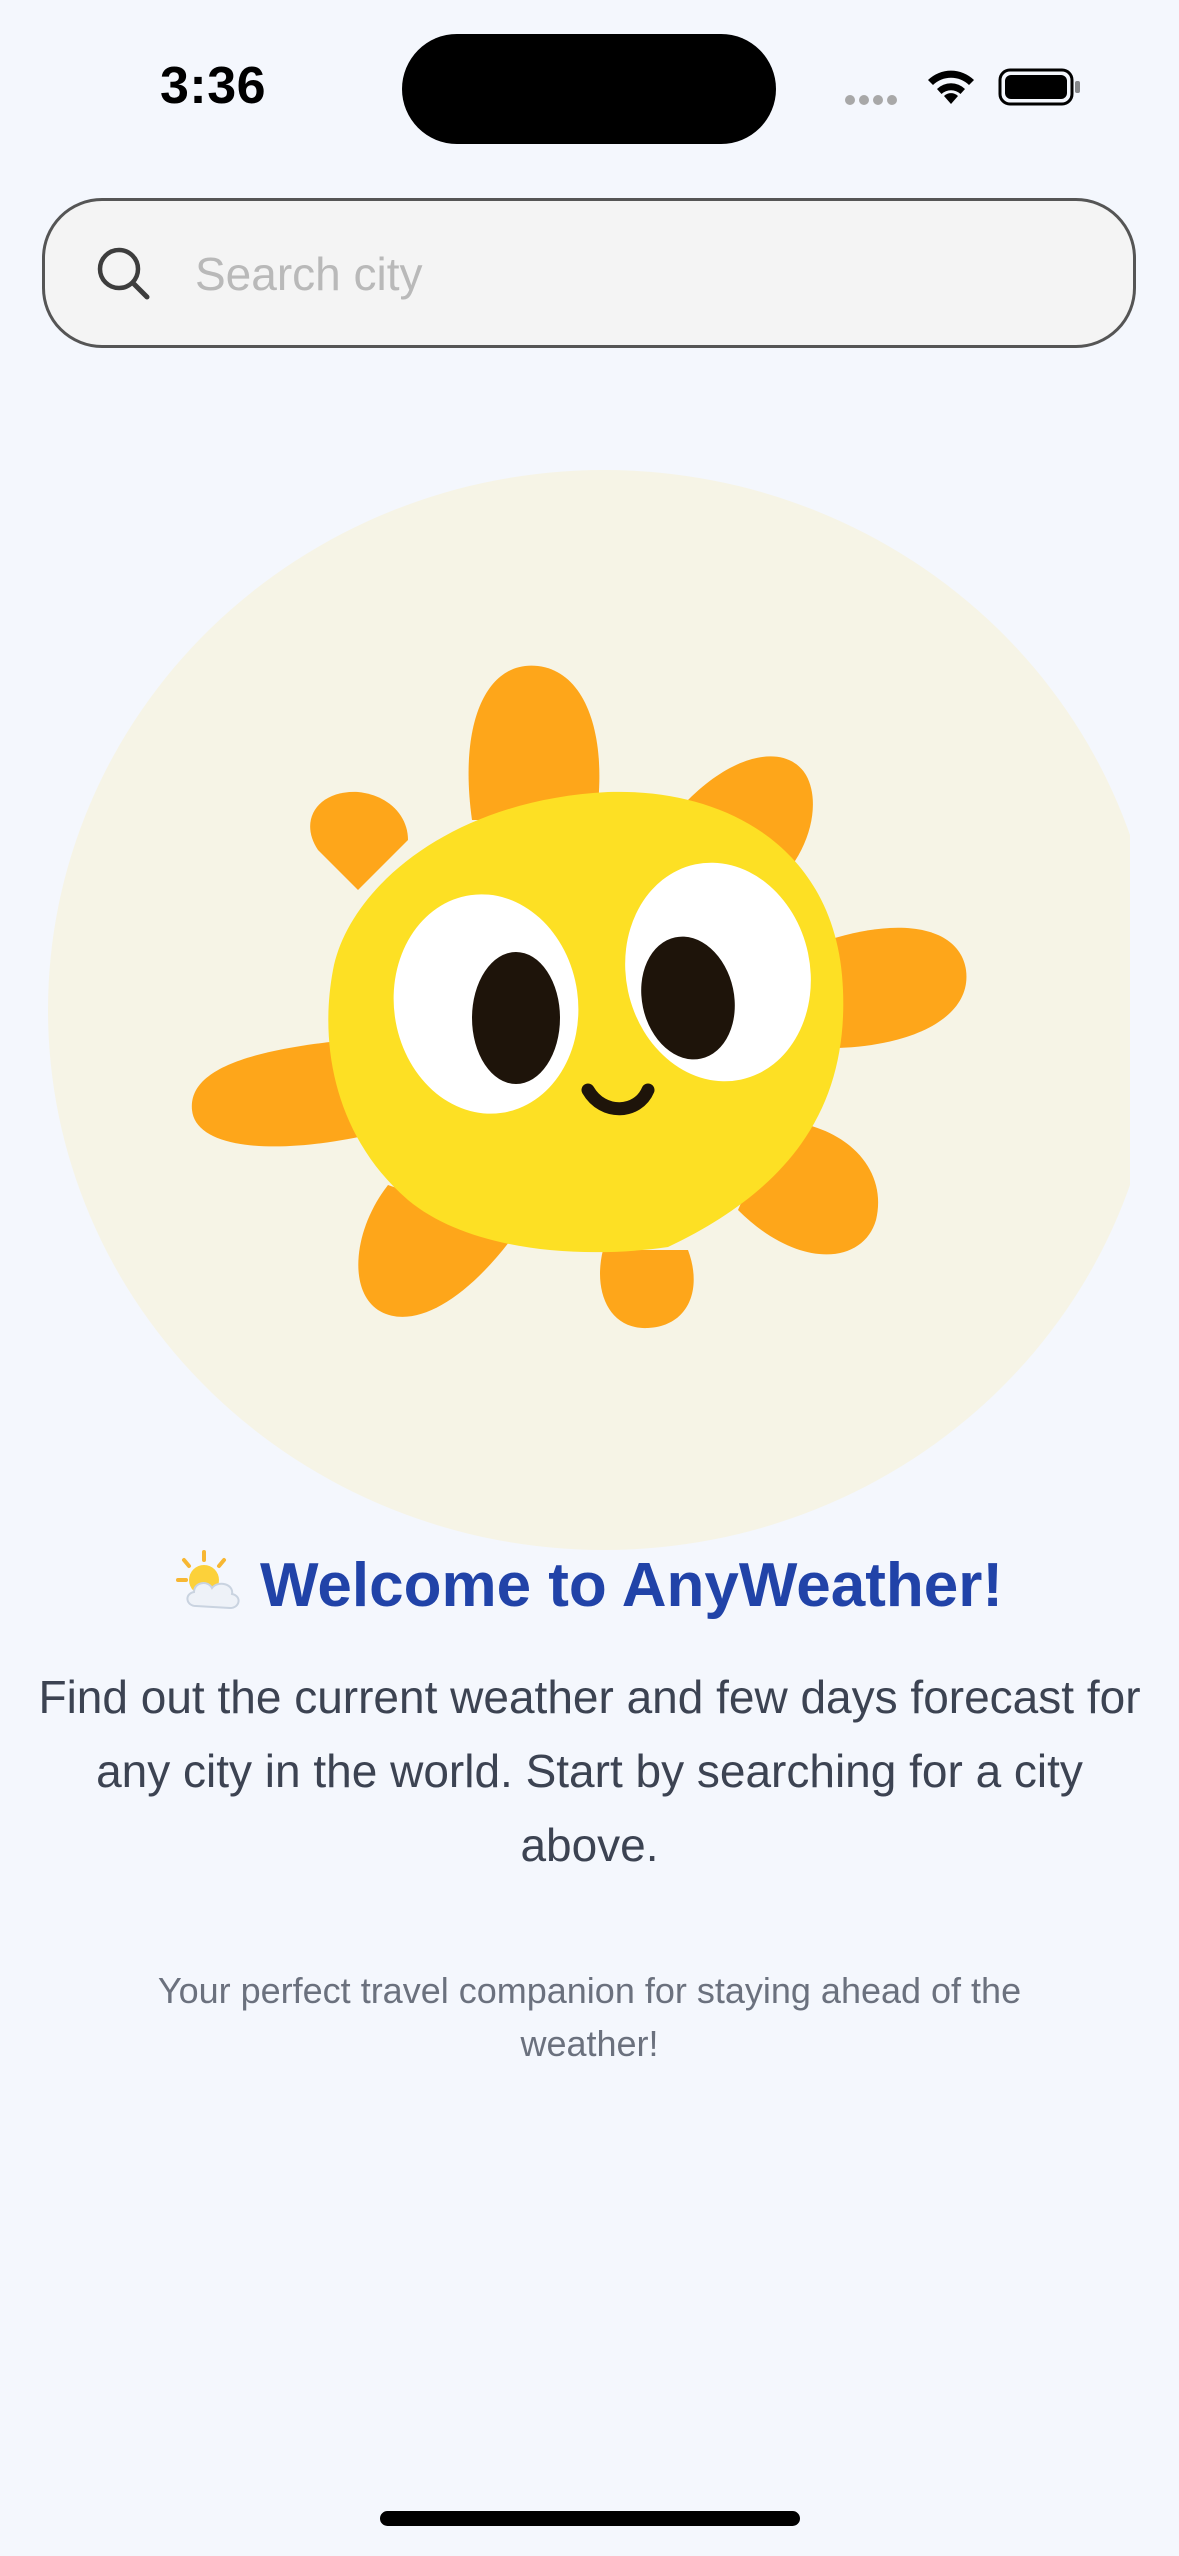 The width and height of the screenshot is (1179, 2556). Describe the element at coordinates (631, 1585) in the screenshot. I see `welcome-title: Welcome to AnyWeather!` at that location.